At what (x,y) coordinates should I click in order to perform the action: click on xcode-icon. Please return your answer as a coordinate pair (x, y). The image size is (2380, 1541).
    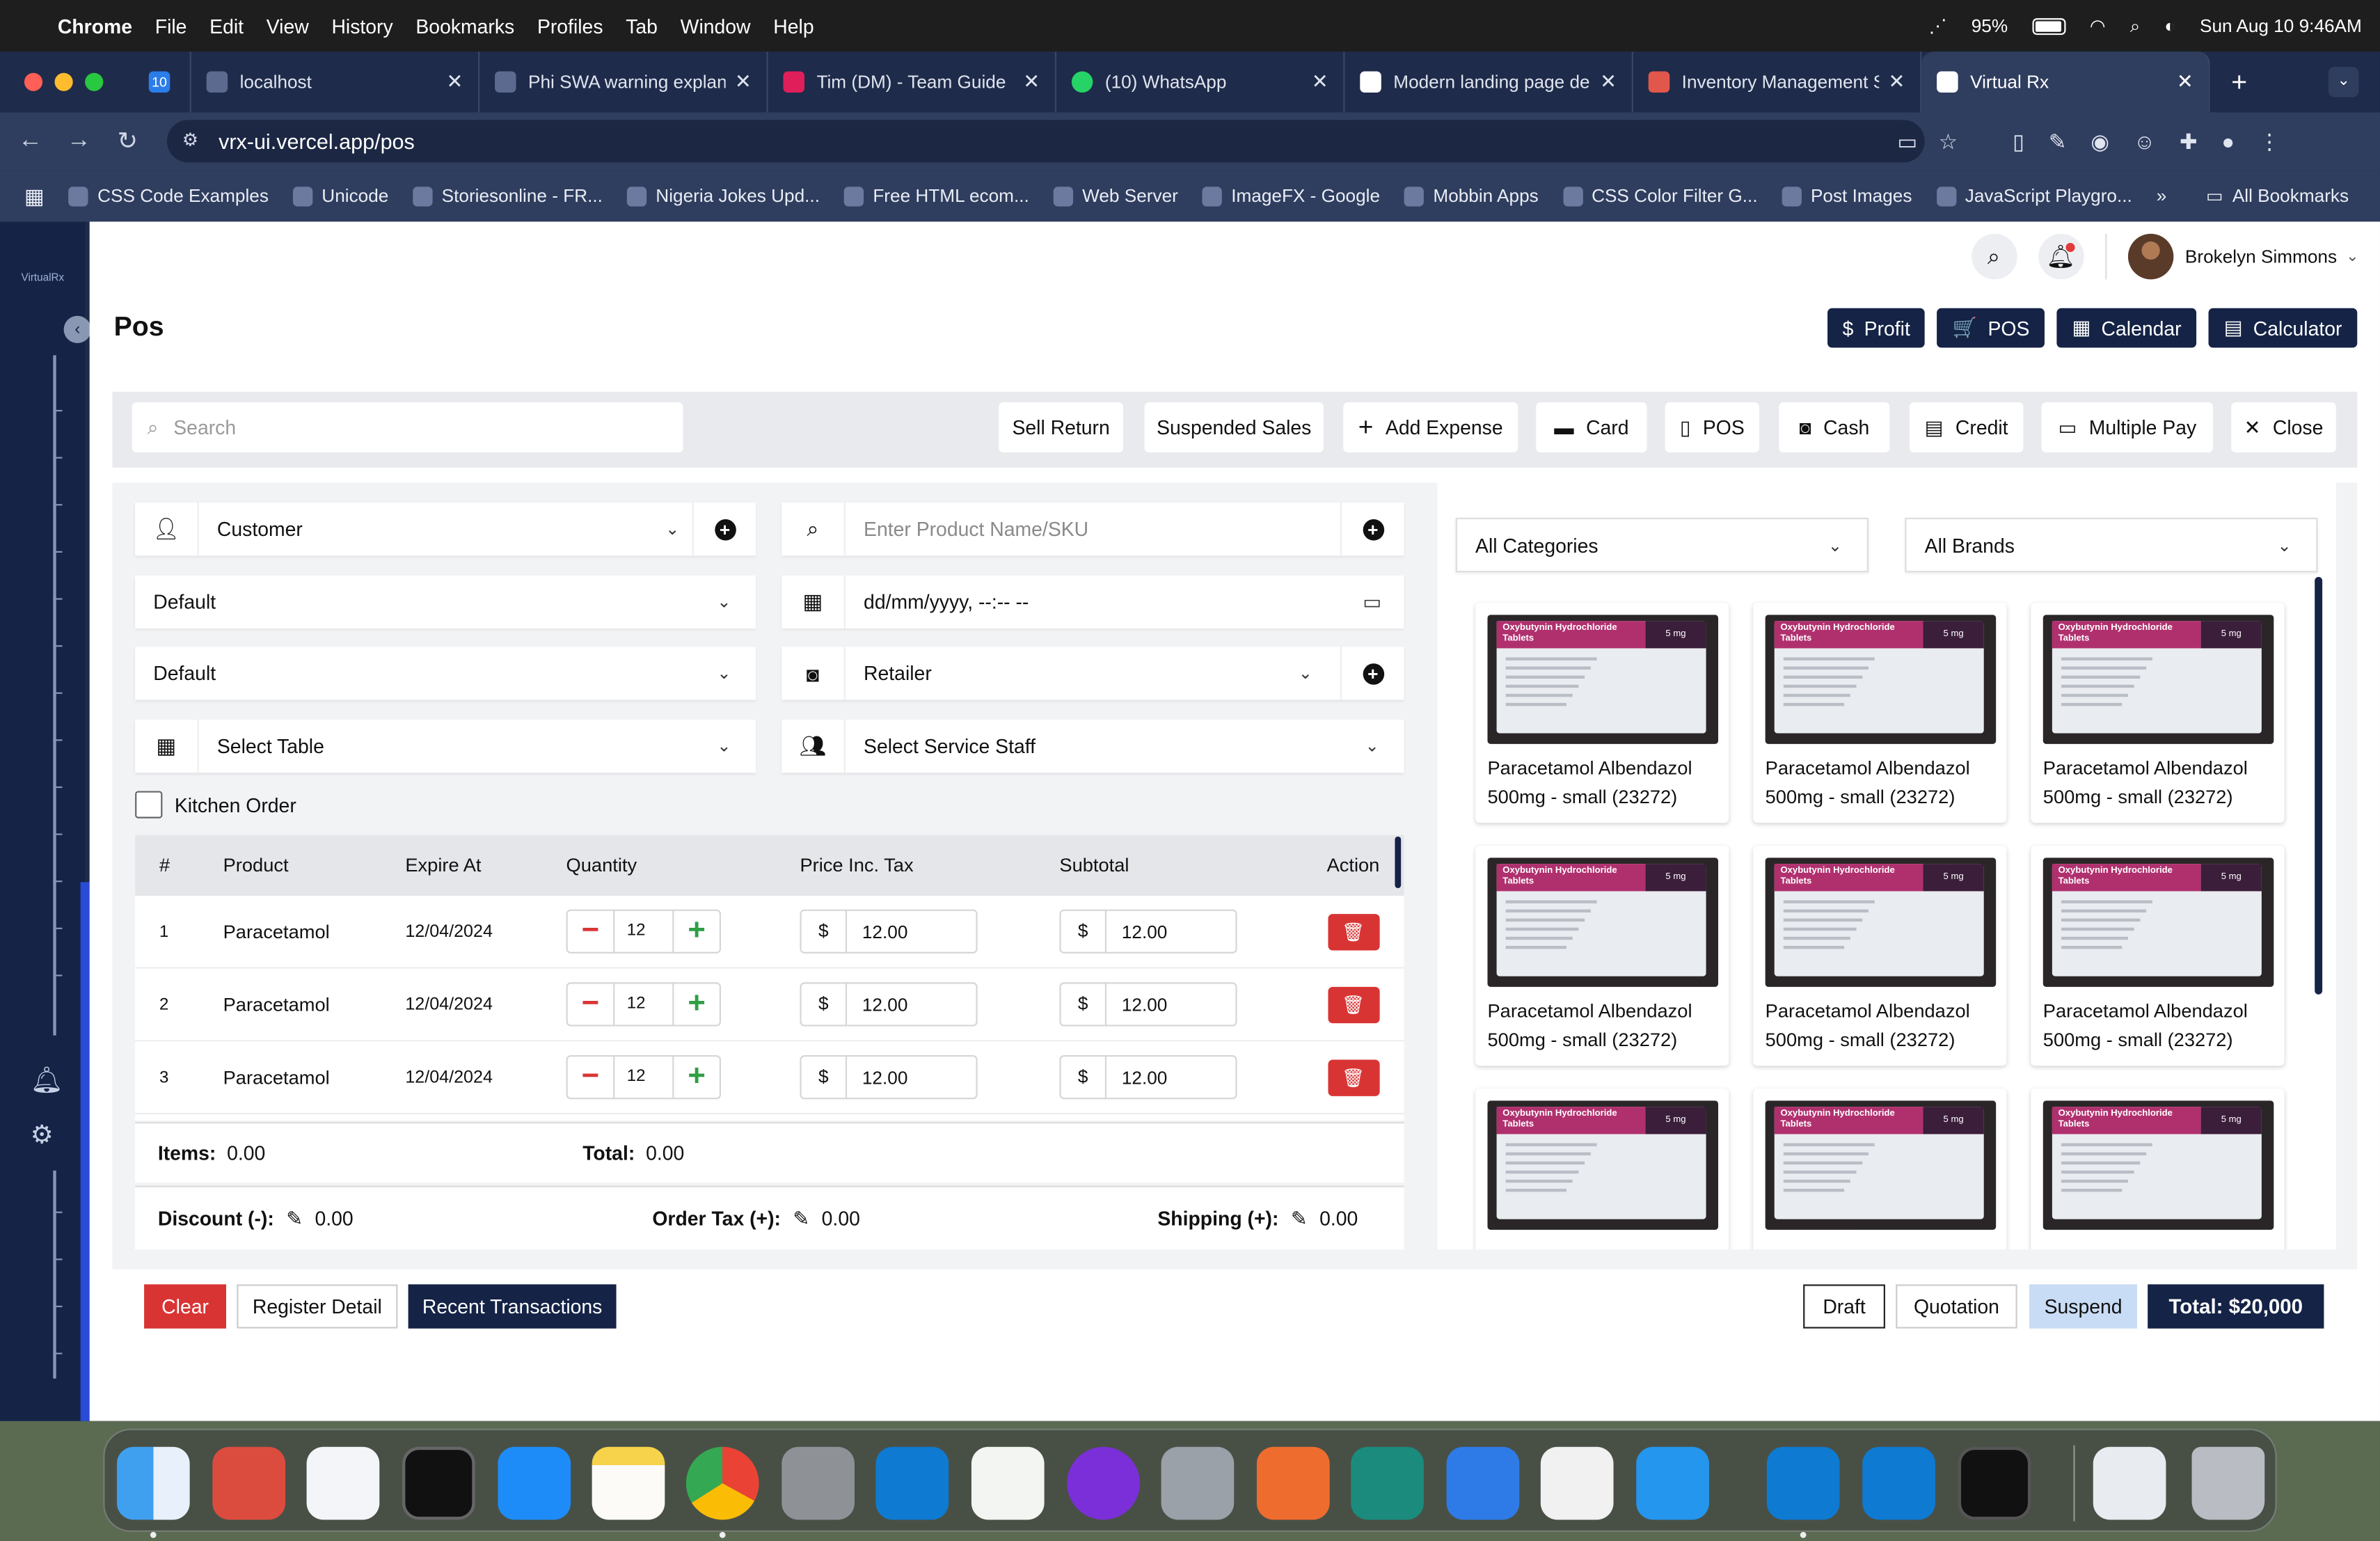
    Looking at the image, I should click on (1483, 1483).